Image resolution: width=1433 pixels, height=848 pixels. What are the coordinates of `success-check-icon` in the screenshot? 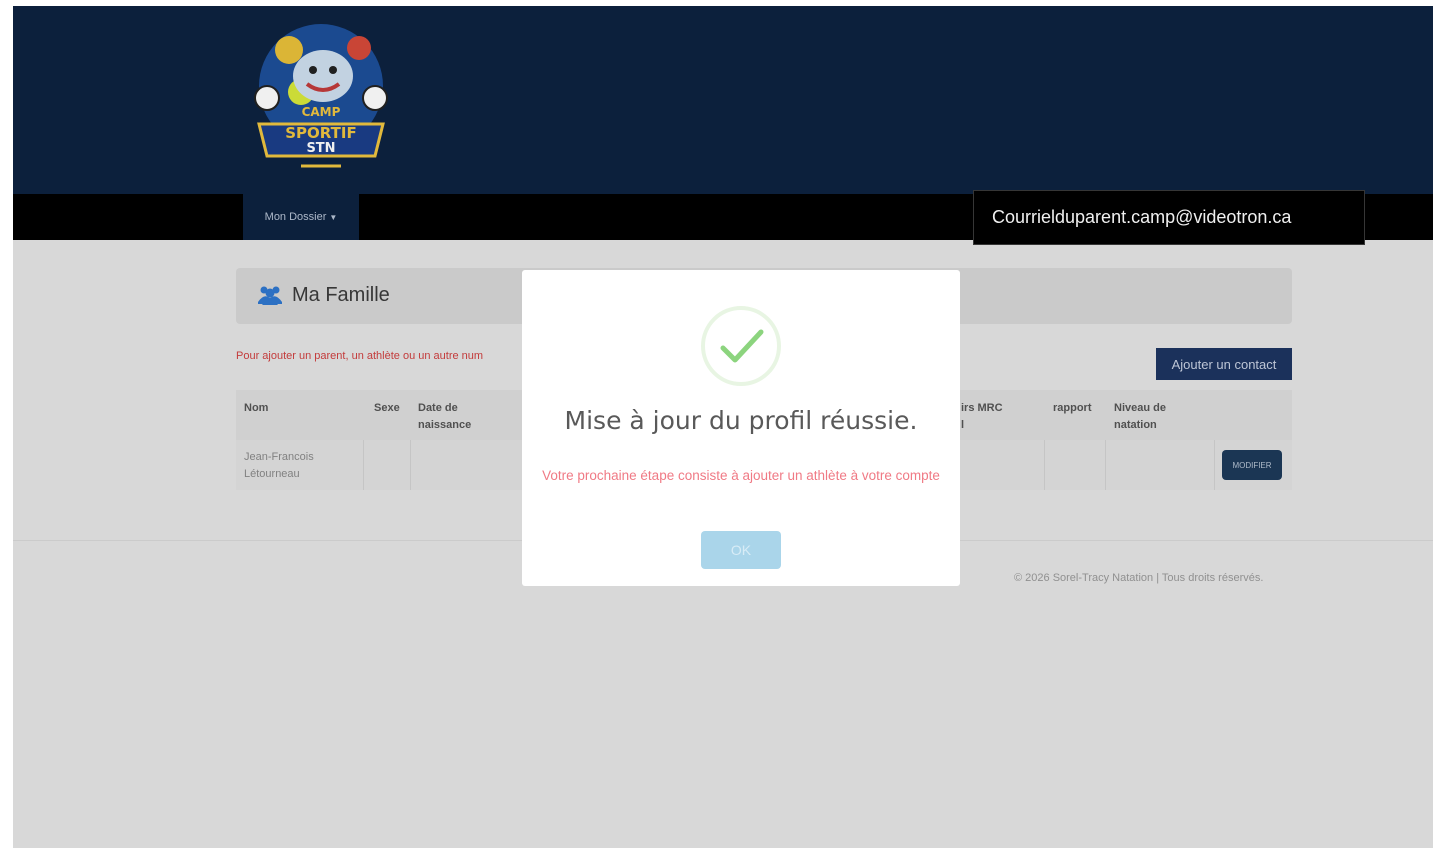 It's located at (741, 346).